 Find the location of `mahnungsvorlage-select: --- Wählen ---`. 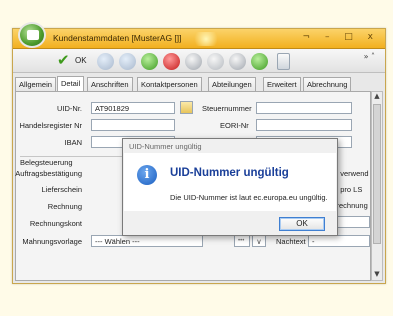

mahnungsvorlage-select: --- Wählen --- is located at coordinates (147, 241).